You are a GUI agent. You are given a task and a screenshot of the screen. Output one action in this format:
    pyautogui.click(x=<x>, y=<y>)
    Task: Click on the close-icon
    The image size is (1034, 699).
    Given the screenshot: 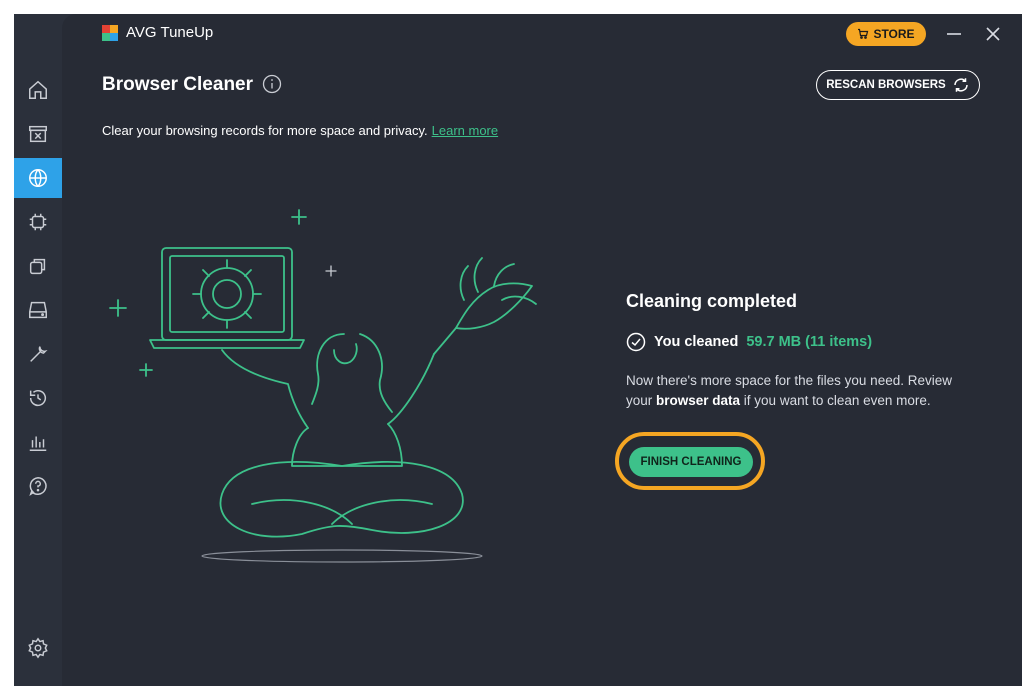 What is the action you would take?
    pyautogui.click(x=993, y=34)
    